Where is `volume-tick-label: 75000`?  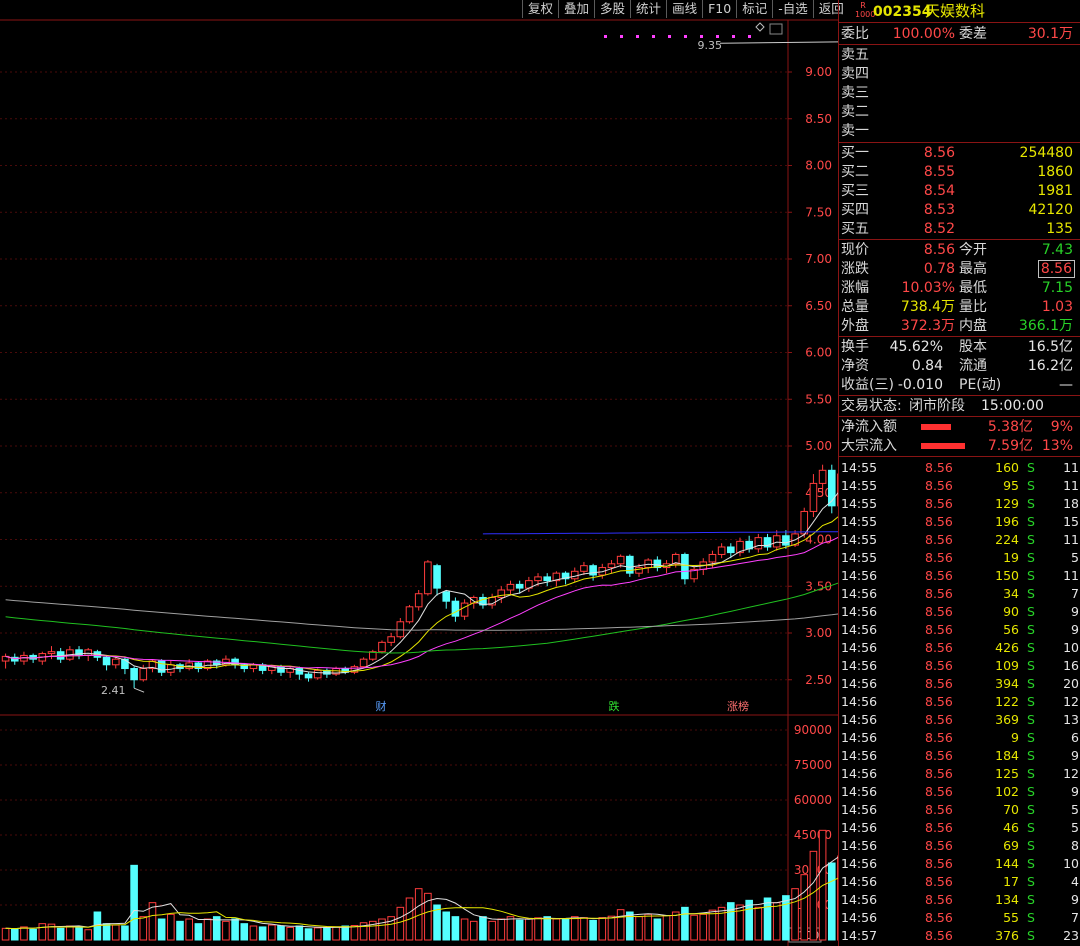
volume-tick-label: 75000 is located at coordinates (813, 765).